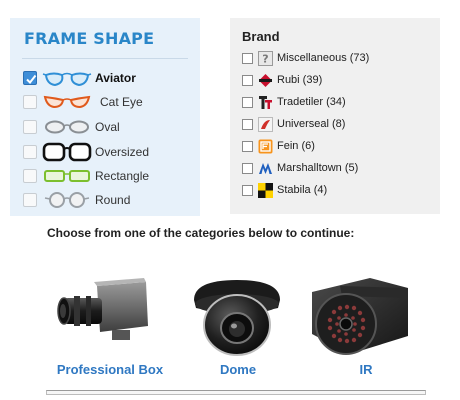 The width and height of the screenshot is (460, 400). I want to click on marshalltown-checkbox, so click(247, 168).